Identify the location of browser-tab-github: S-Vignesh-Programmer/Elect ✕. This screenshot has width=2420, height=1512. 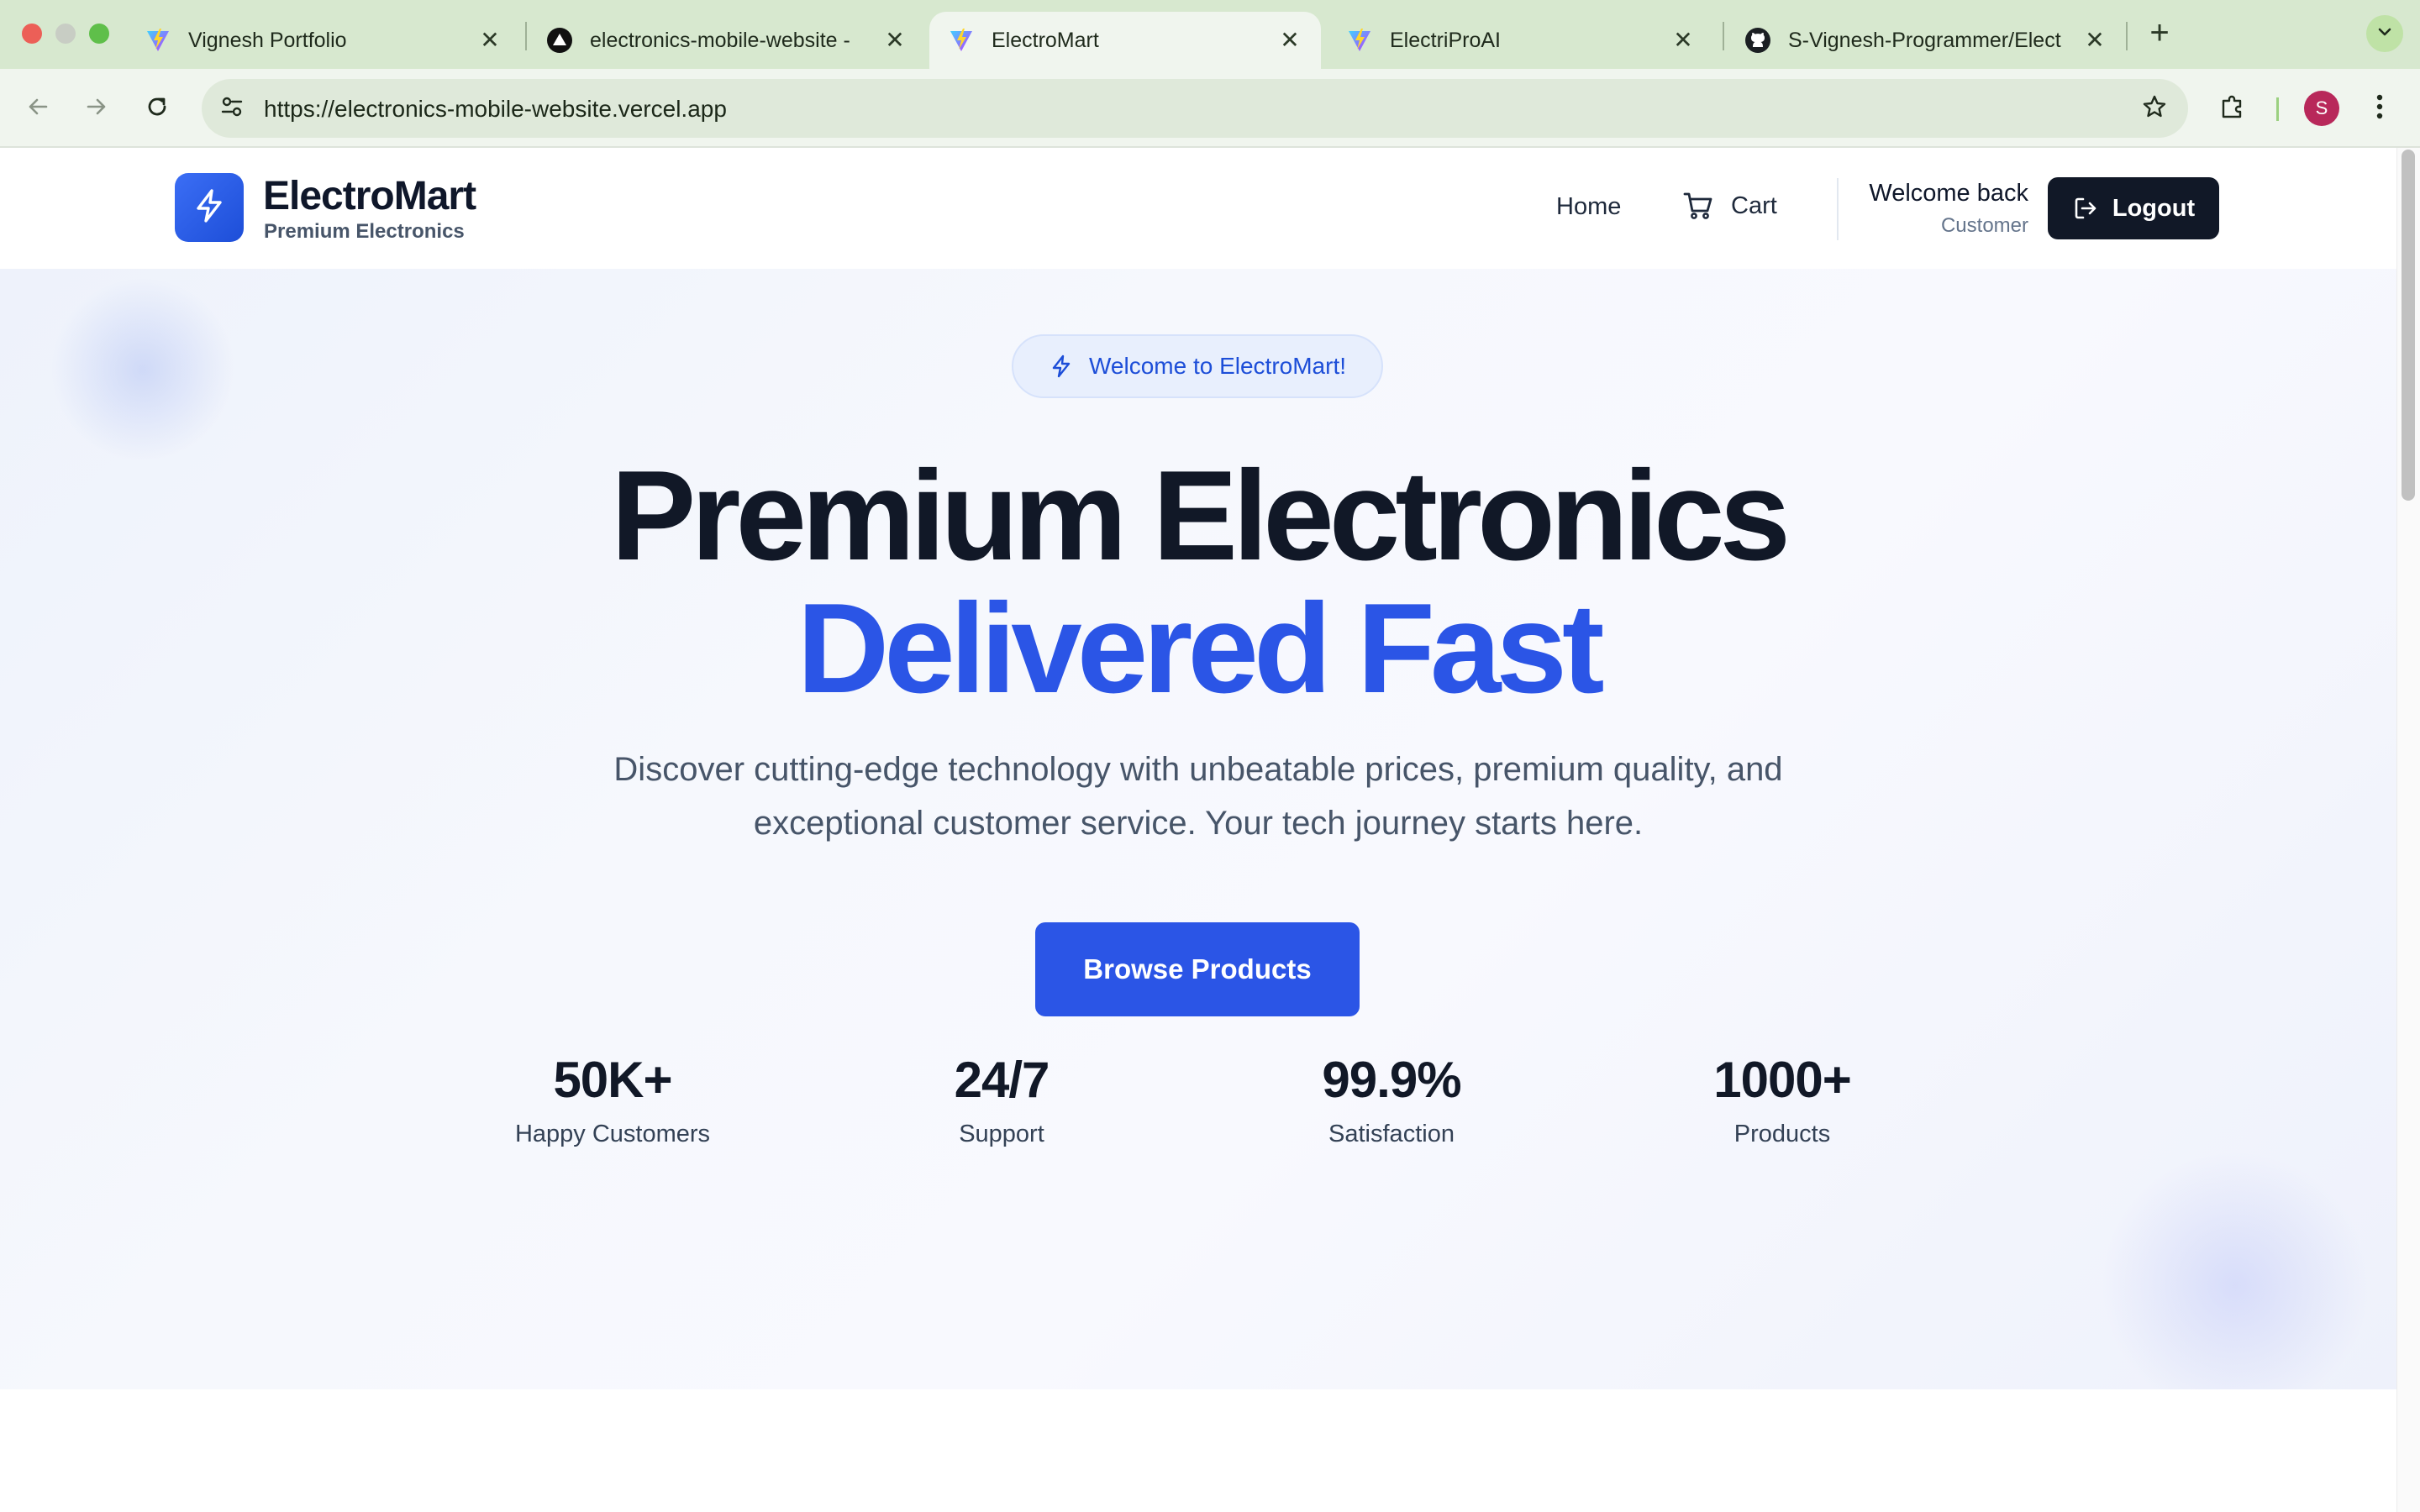
(1926, 40).